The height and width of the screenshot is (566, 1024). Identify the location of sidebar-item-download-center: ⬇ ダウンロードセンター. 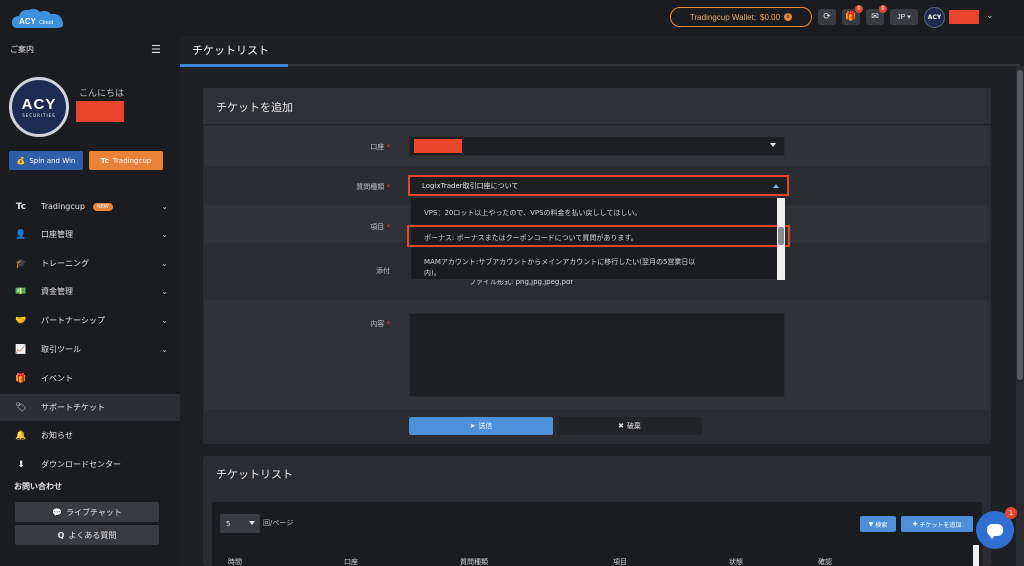
(90, 464).